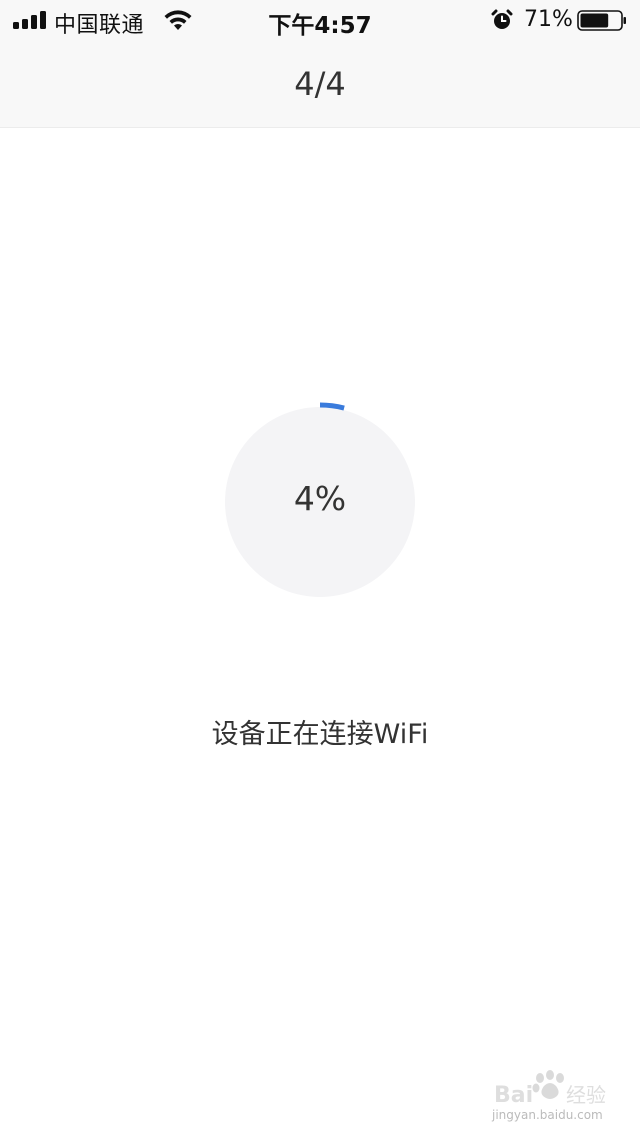 This screenshot has width=640, height=1136. I want to click on nav-bar: 4/4, so click(320, 84).